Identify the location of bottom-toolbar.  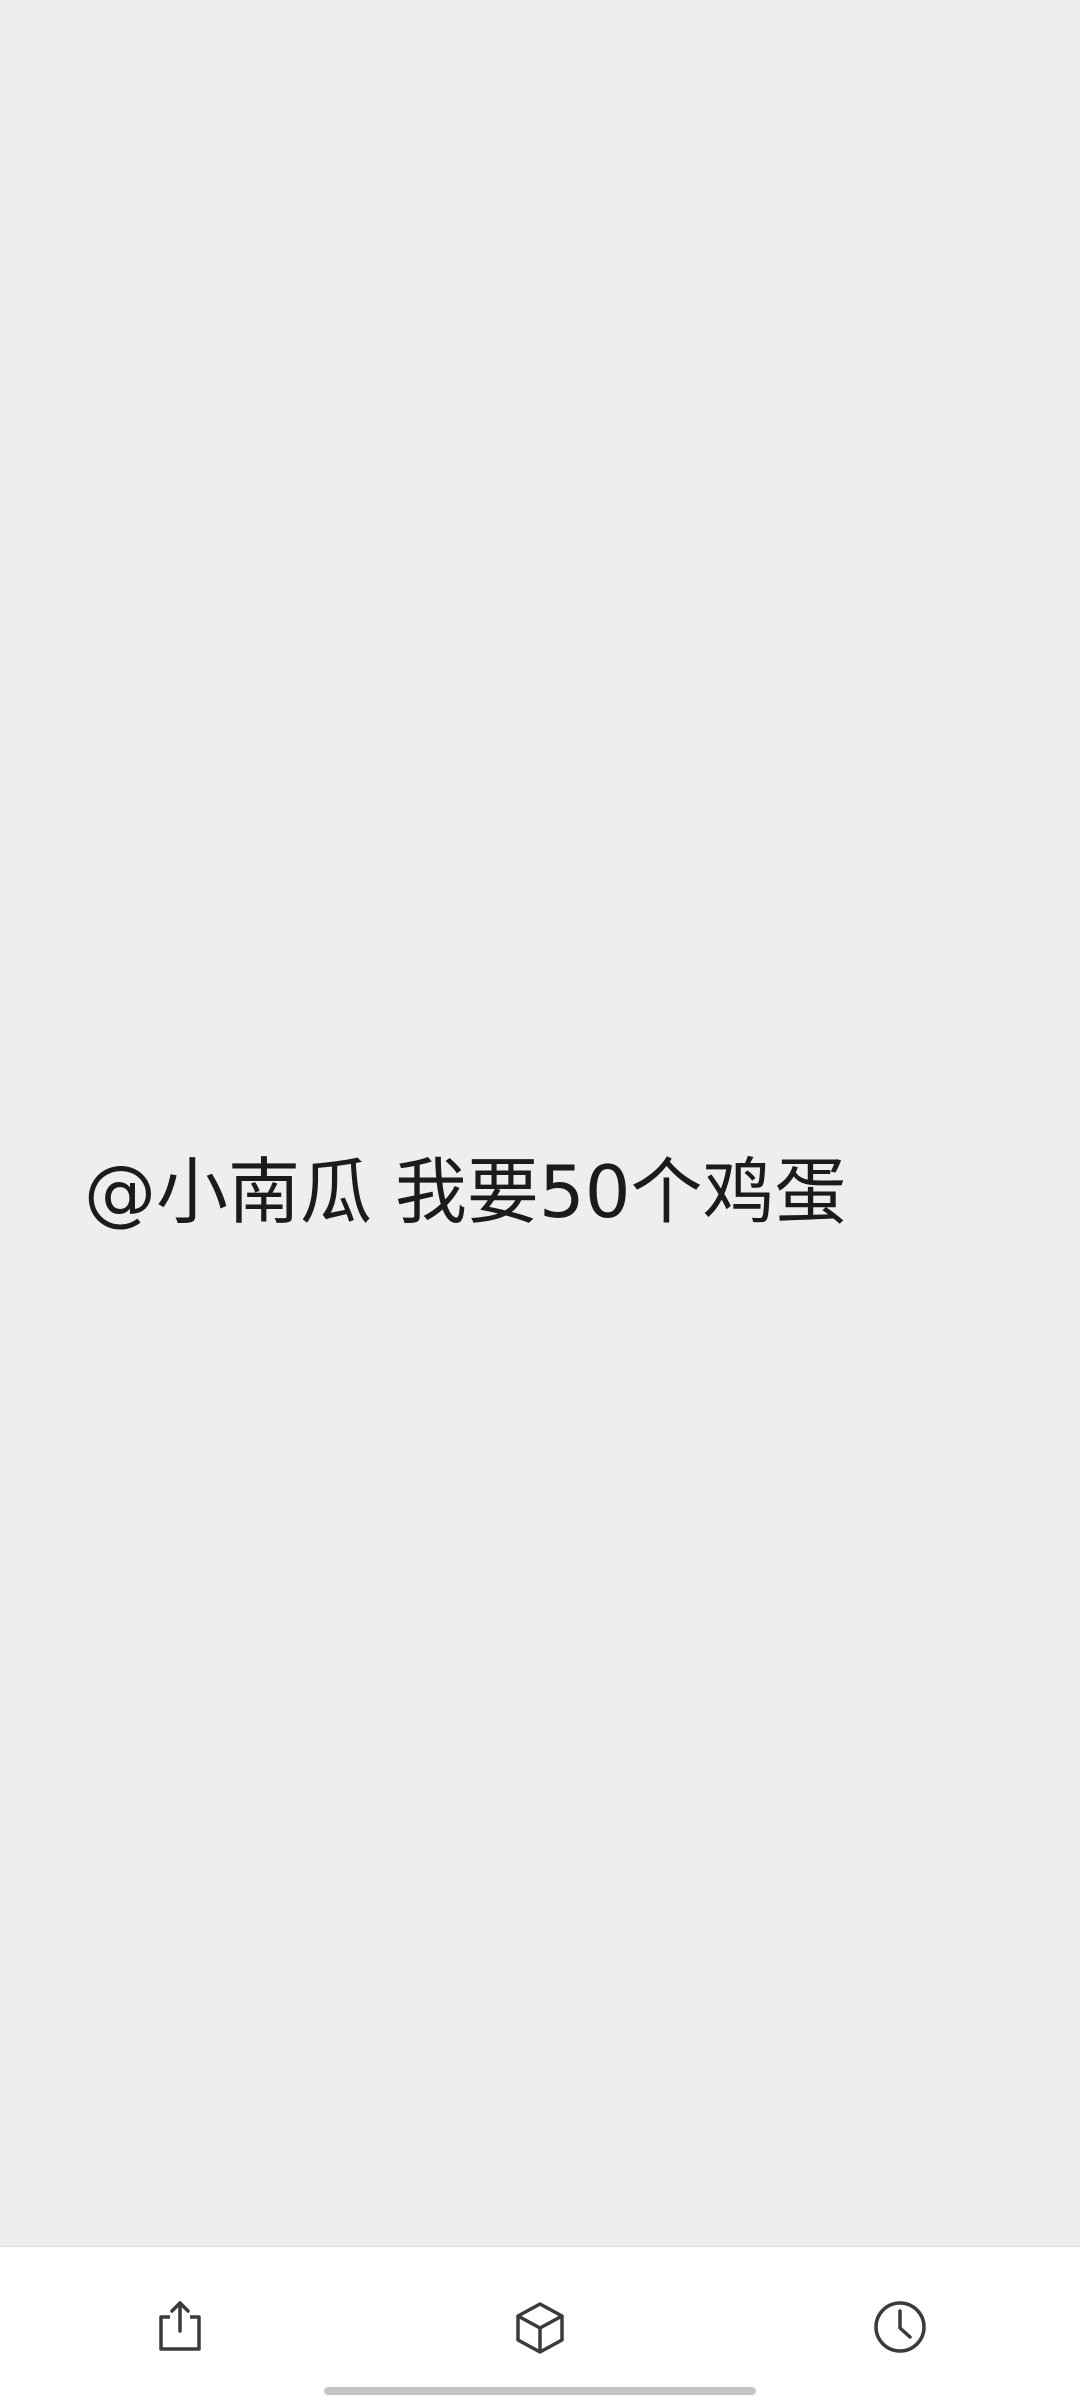
(540, 2323).